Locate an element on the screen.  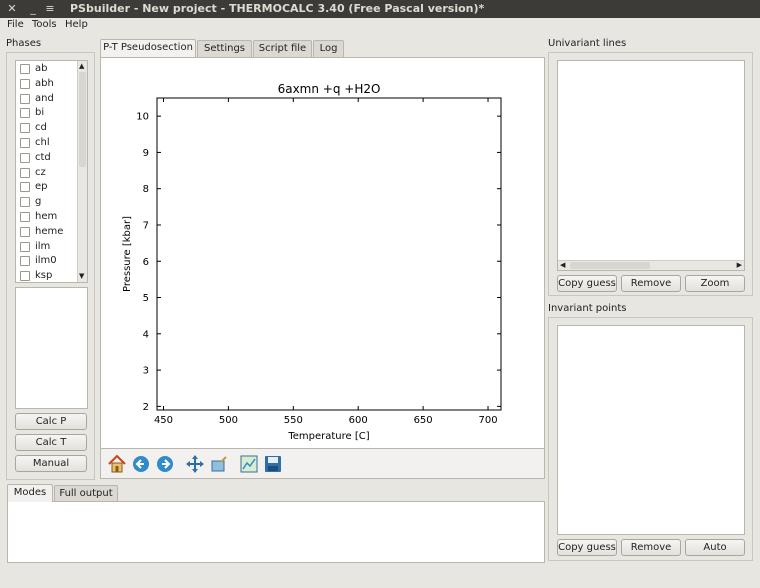
phase-item-hem: hem is located at coordinates (49, 217).